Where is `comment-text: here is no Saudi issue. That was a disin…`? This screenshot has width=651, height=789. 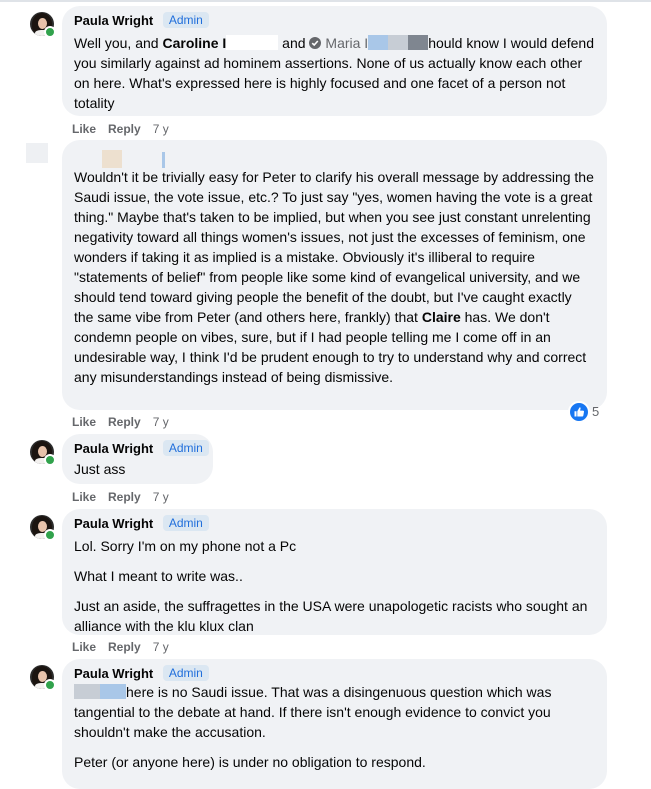
comment-text: here is no Saudi issue. That was a disin… is located at coordinates (313, 727).